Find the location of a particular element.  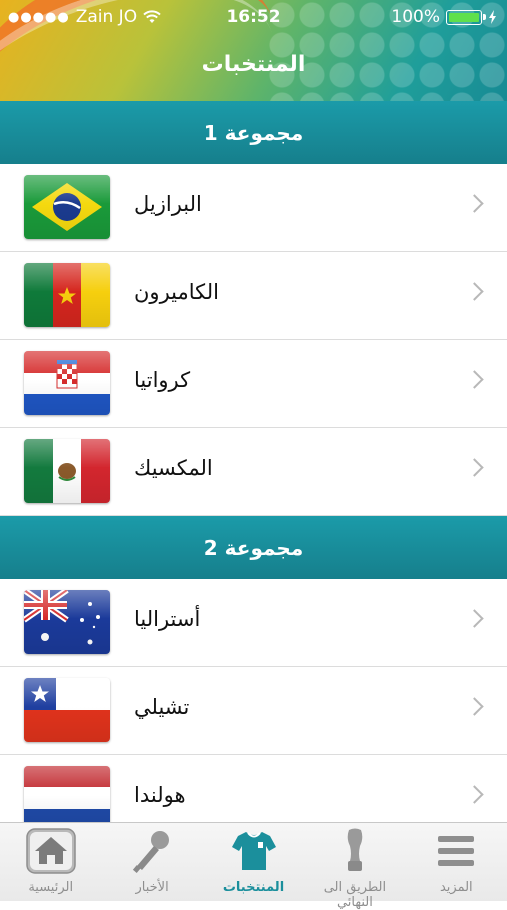

microphone-icon is located at coordinates (152, 851).